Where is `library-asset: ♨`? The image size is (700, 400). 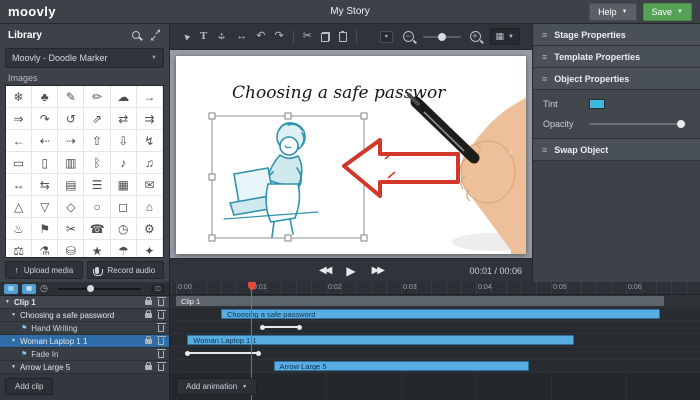 library-asset: ♨ is located at coordinates (19, 229).